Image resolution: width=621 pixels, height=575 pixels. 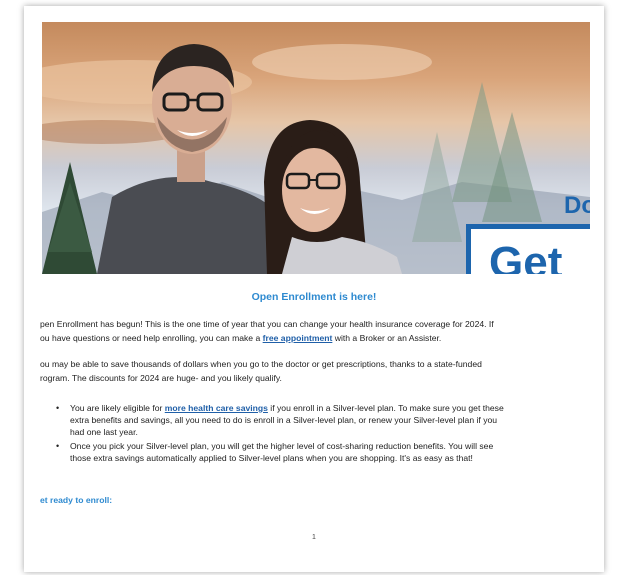 What do you see at coordinates (104, 432) in the screenshot?
I see `bullet-1-line-3: had one last year.` at bounding box center [104, 432].